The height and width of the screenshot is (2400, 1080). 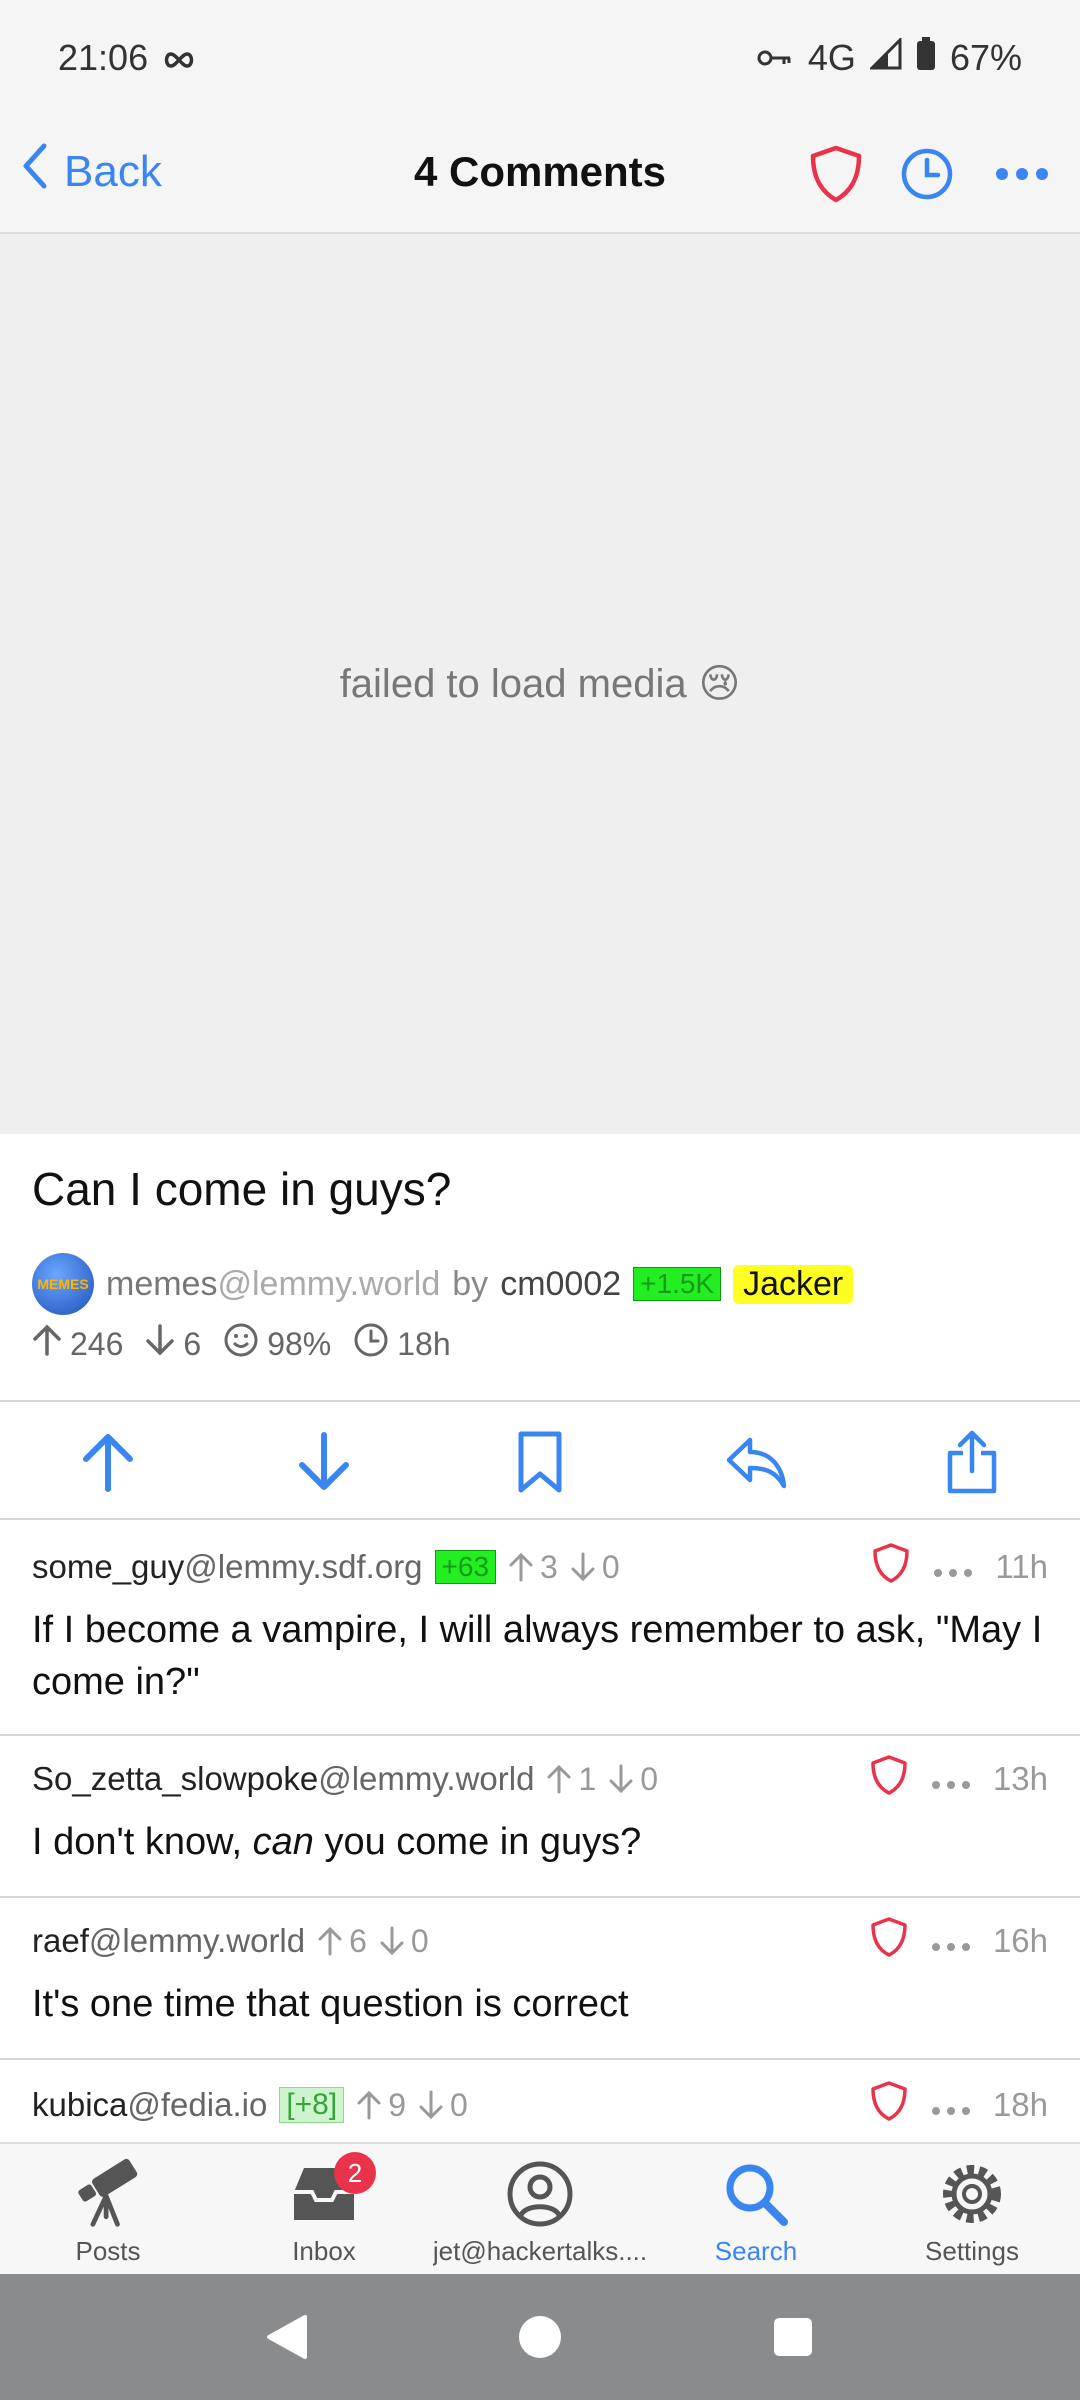 I want to click on share-button, so click(x=972, y=1462).